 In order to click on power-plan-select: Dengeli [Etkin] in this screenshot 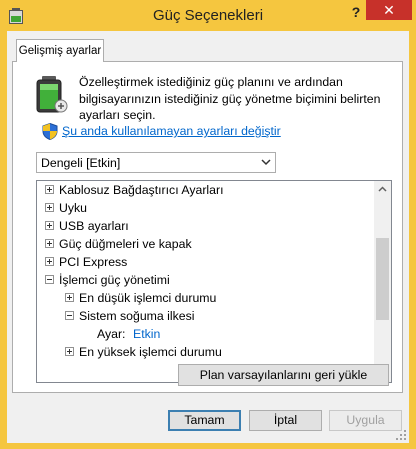, I will do `click(156, 162)`.